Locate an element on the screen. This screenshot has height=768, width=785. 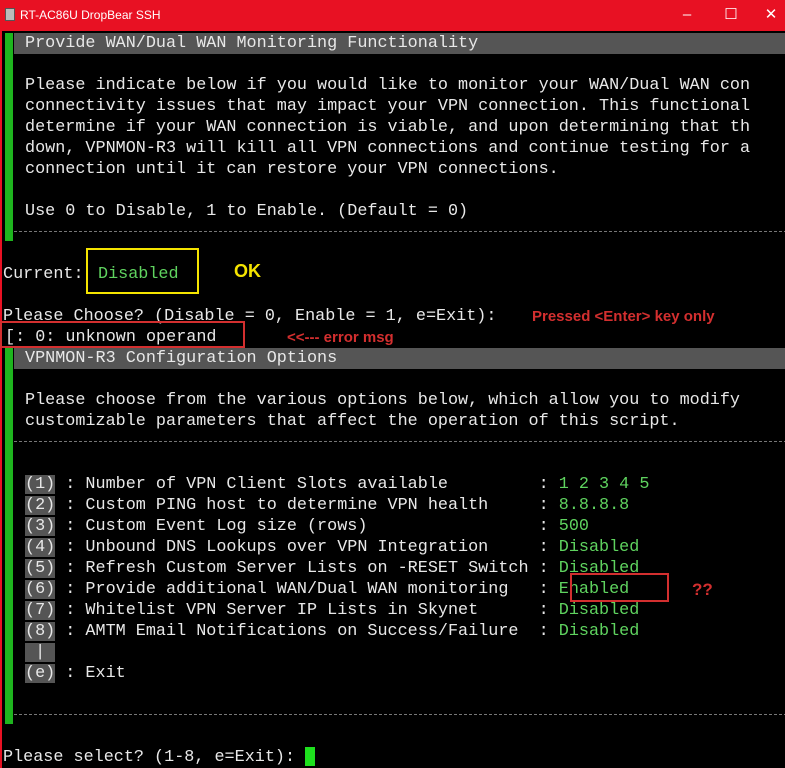
item-key: (7) is located at coordinates (40, 610).